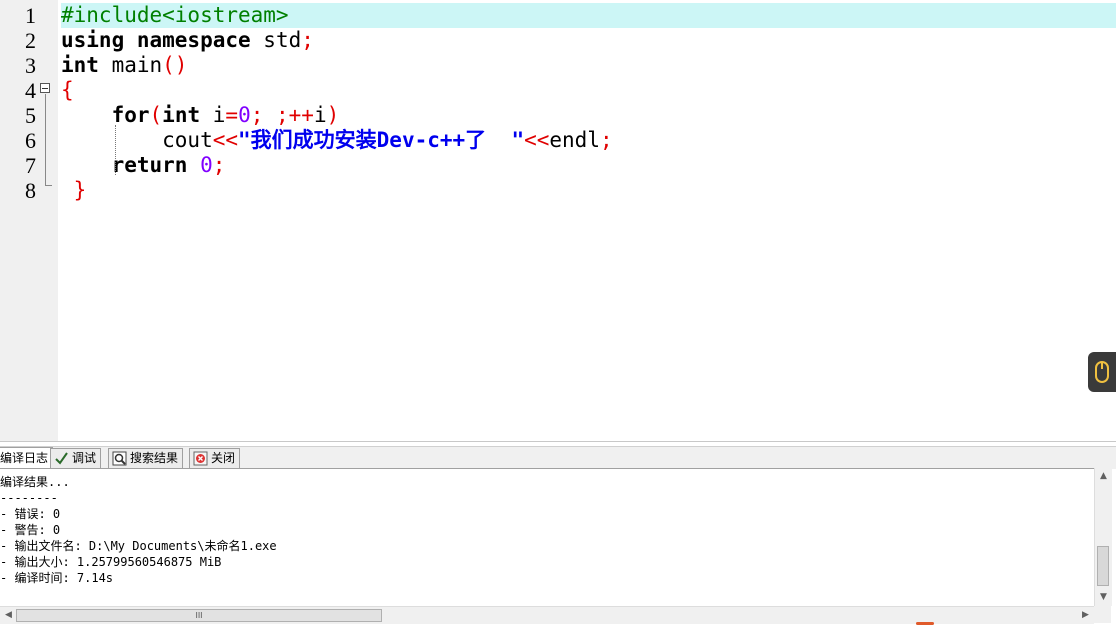 This screenshot has width=1116, height=627. Describe the element at coordinates (199, 615) in the screenshot. I see `horizontal-scroll-thumb: III` at that location.